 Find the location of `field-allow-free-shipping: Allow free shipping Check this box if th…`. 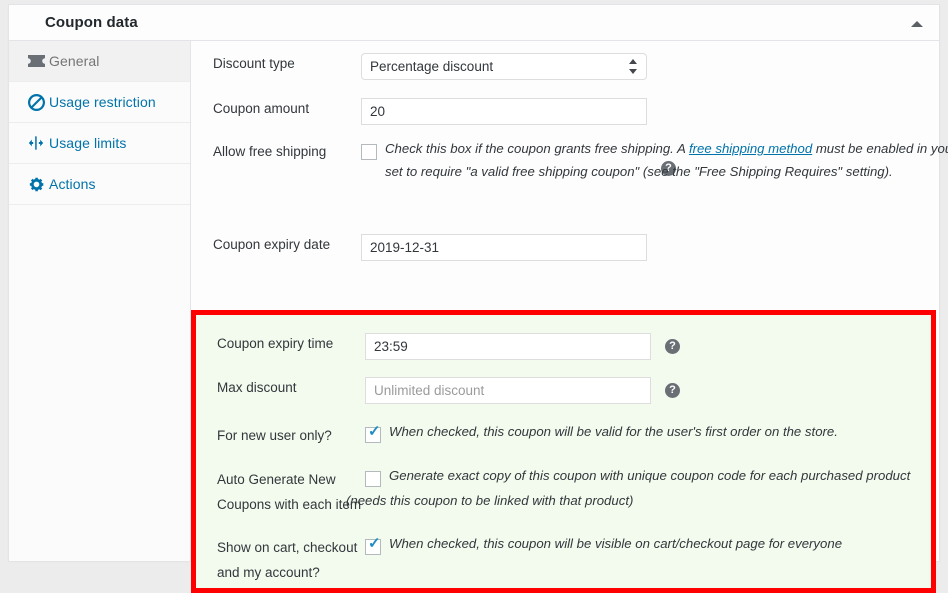

field-allow-free-shipping: Allow free shipping Check this box if th… is located at coordinates (570, 176).